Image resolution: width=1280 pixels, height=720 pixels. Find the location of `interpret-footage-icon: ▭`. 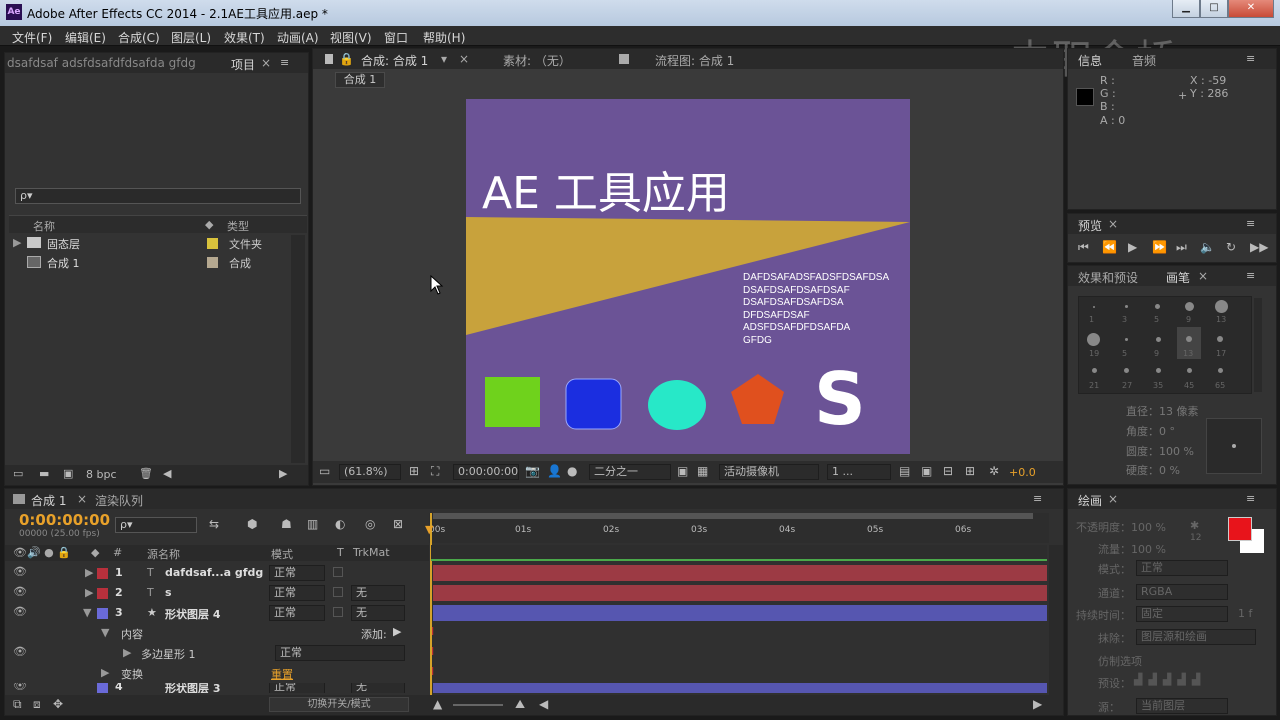

interpret-footage-icon: ▭ is located at coordinates (18, 473).